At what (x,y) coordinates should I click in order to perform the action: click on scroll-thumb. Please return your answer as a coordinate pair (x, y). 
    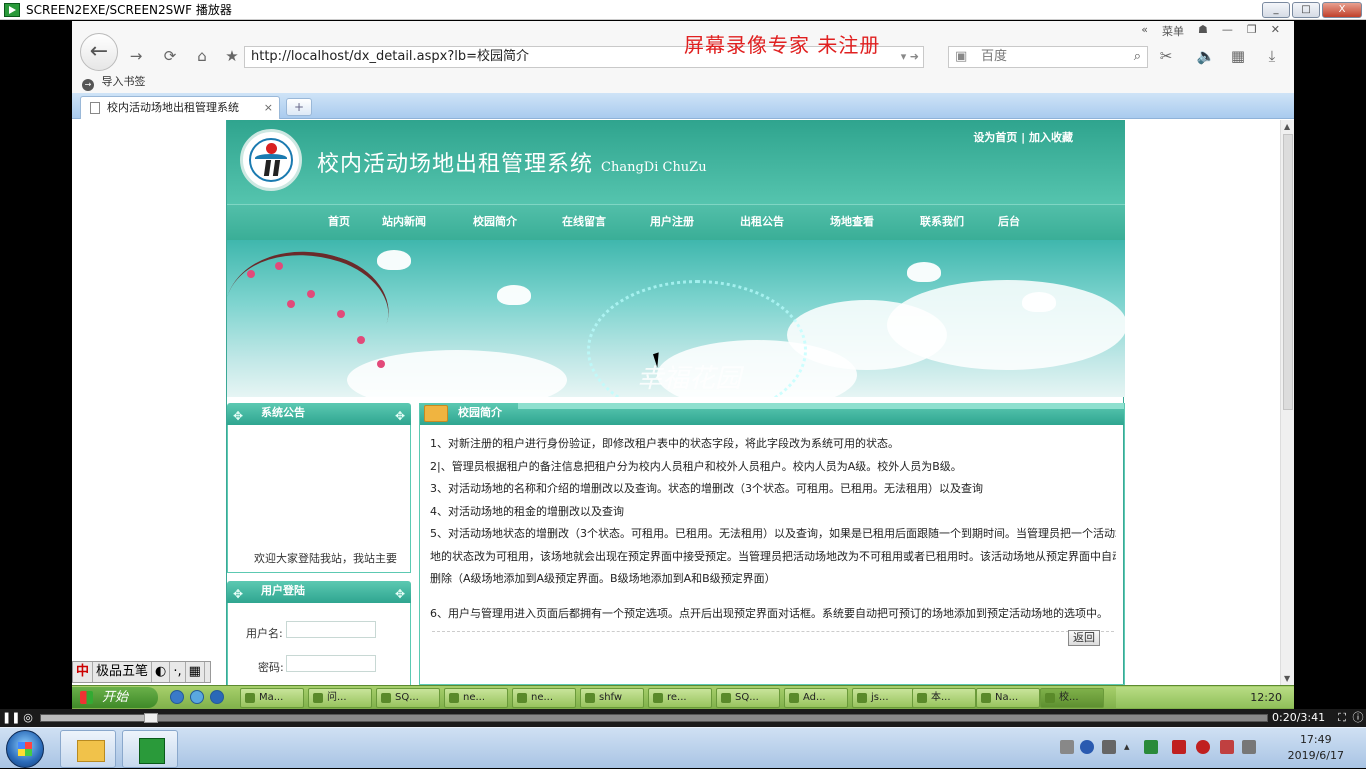
    Looking at the image, I should click on (1288, 272).